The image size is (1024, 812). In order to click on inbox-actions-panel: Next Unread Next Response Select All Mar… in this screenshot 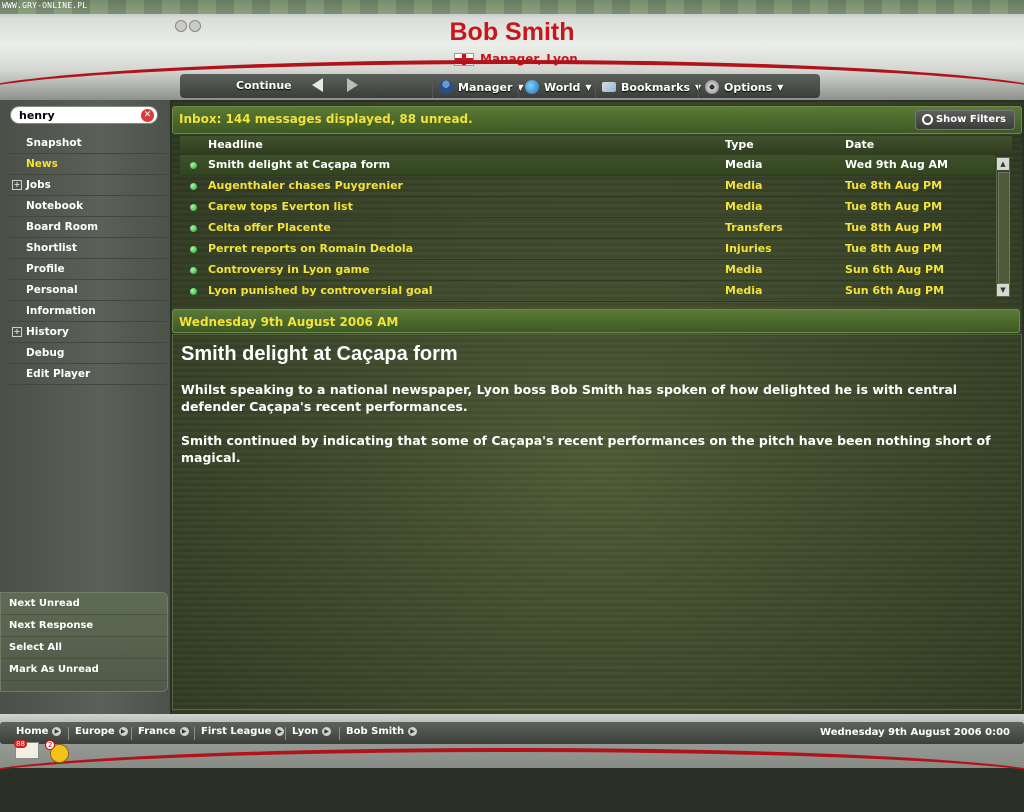, I will do `click(84, 642)`.